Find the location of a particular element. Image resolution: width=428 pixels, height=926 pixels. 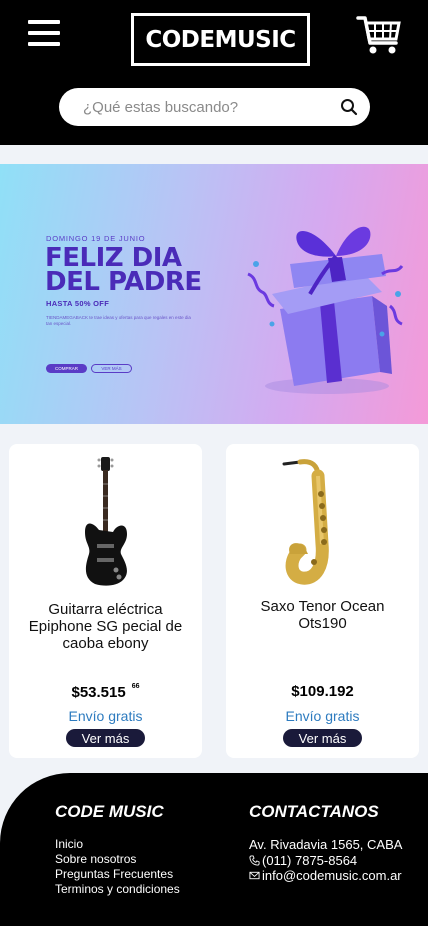

footer-link-about: Sobre nosotros is located at coordinates (117, 859).